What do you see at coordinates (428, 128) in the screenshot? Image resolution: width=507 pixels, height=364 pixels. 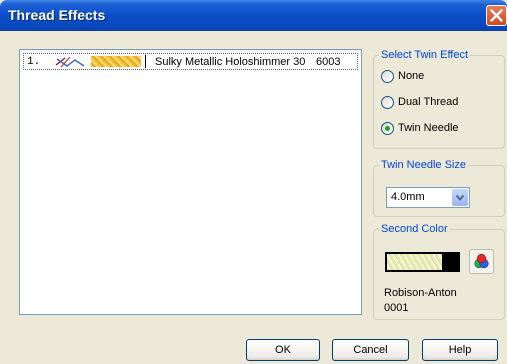 I see `radio-label: Twin Needle` at bounding box center [428, 128].